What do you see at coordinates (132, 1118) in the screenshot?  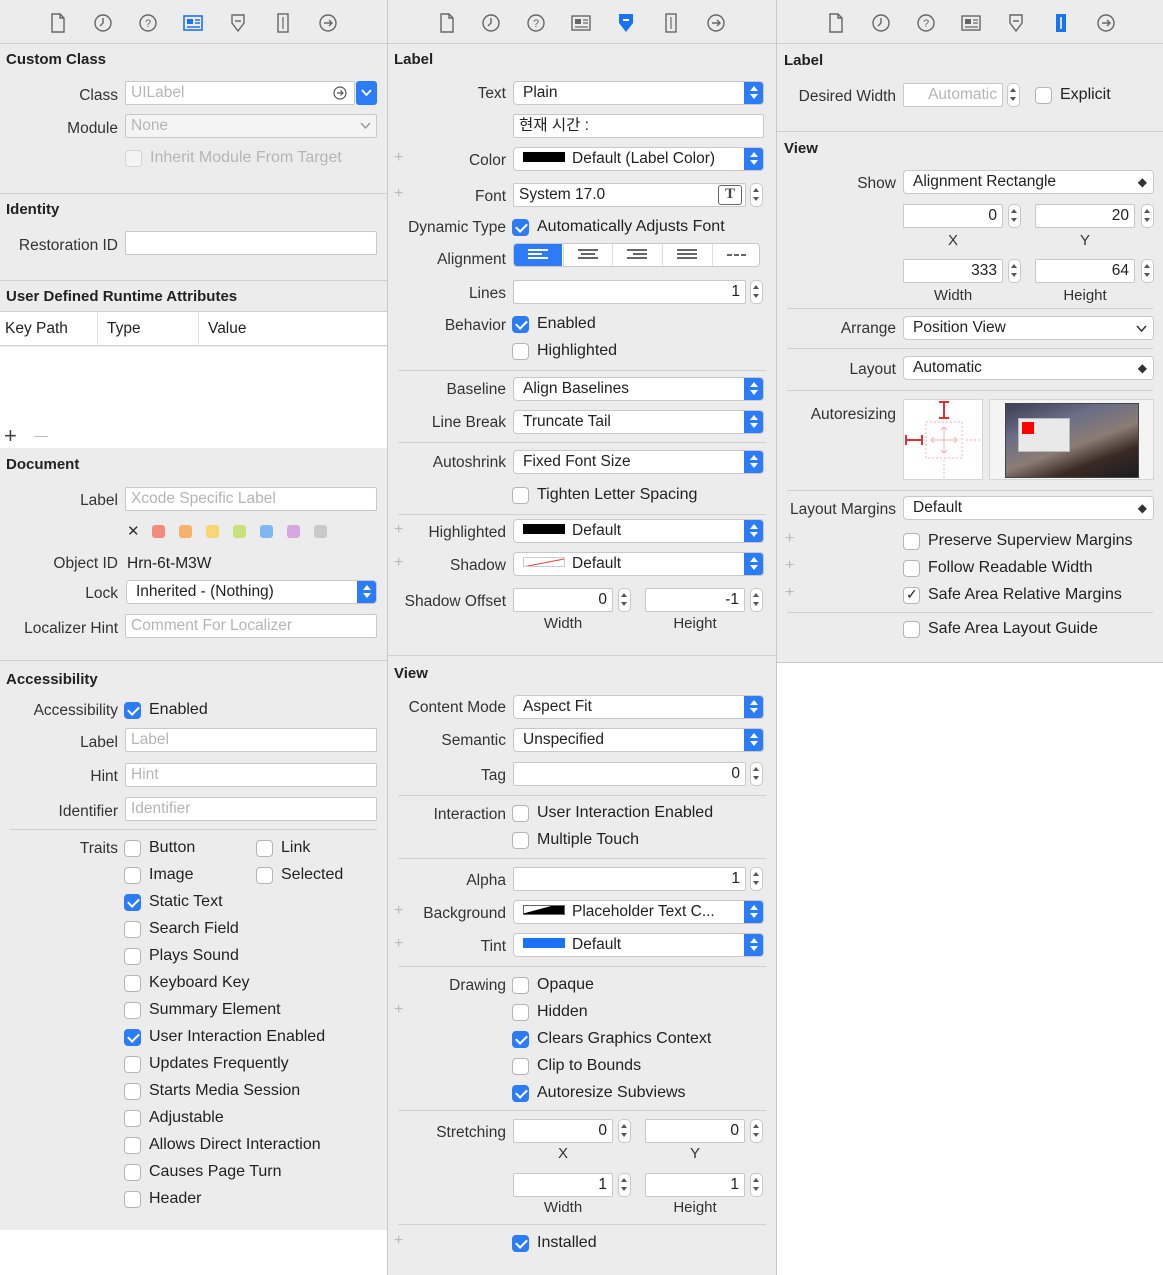 I see `trait-adjustable-checkbox` at bounding box center [132, 1118].